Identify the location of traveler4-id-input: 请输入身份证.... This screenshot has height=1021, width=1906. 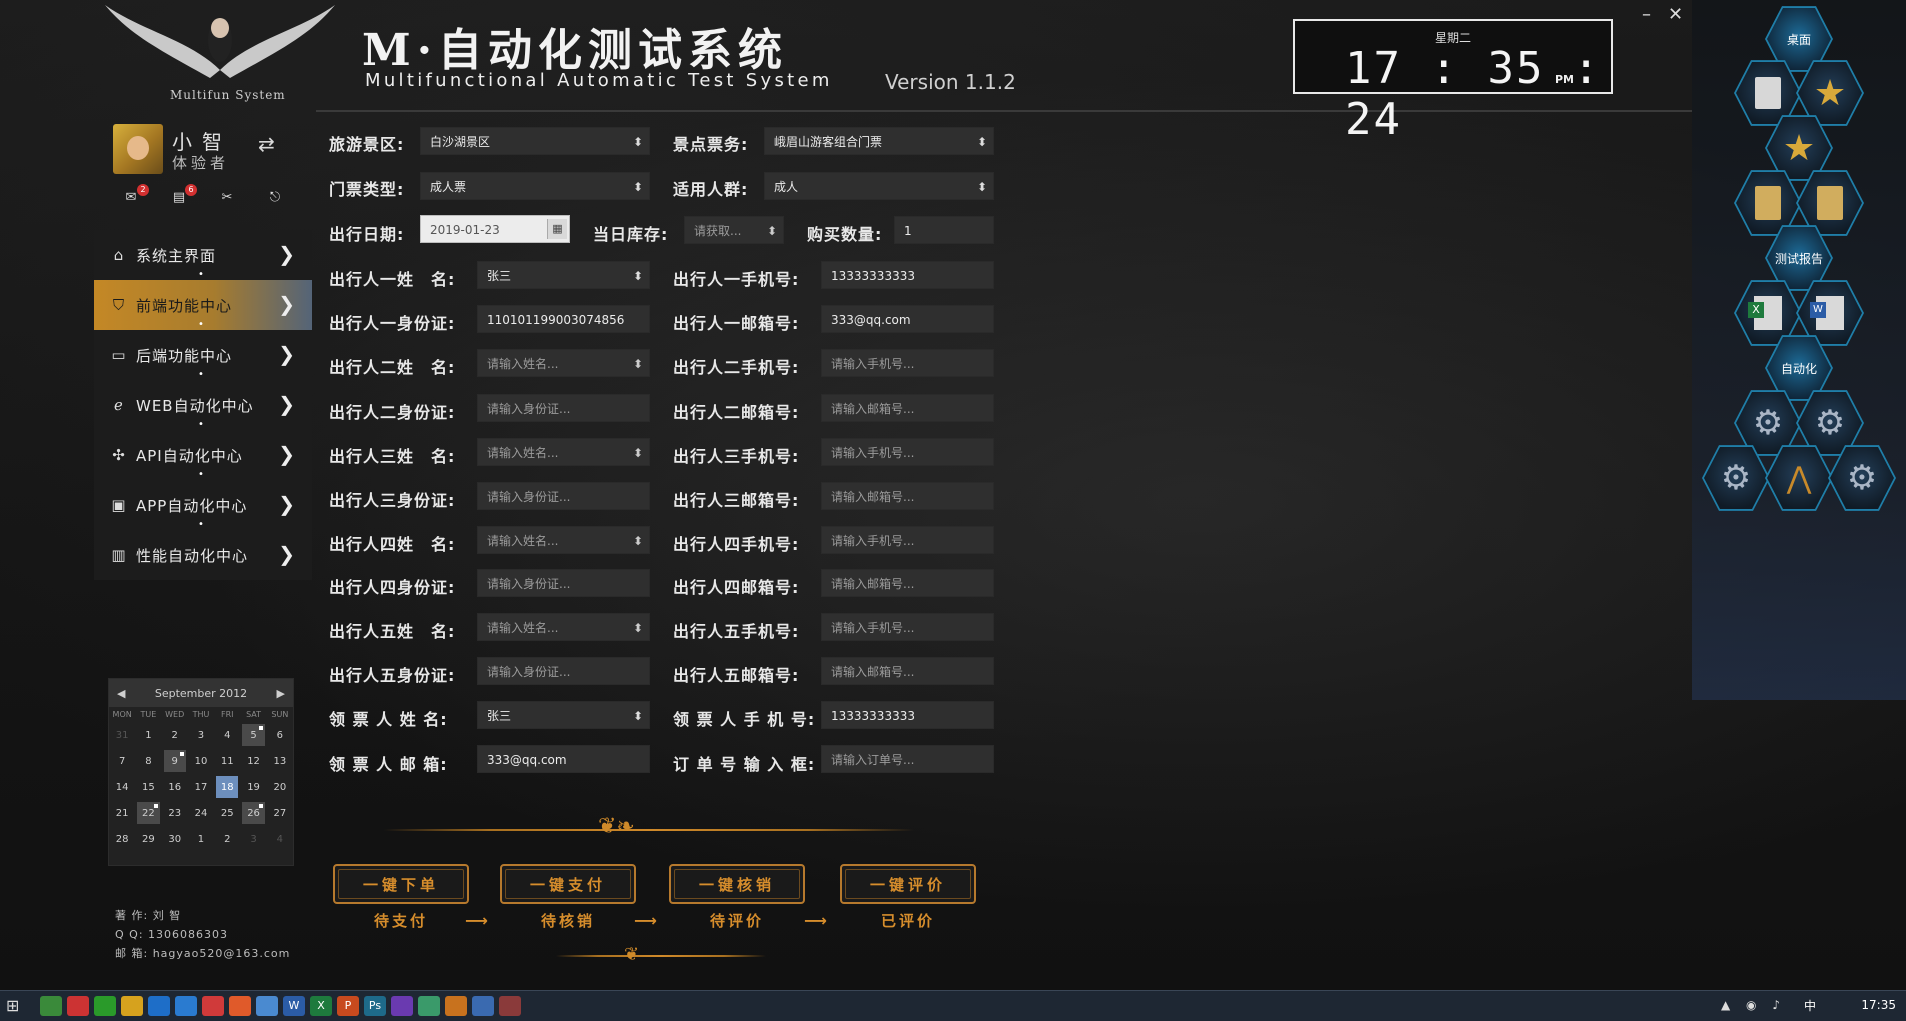
(563, 583).